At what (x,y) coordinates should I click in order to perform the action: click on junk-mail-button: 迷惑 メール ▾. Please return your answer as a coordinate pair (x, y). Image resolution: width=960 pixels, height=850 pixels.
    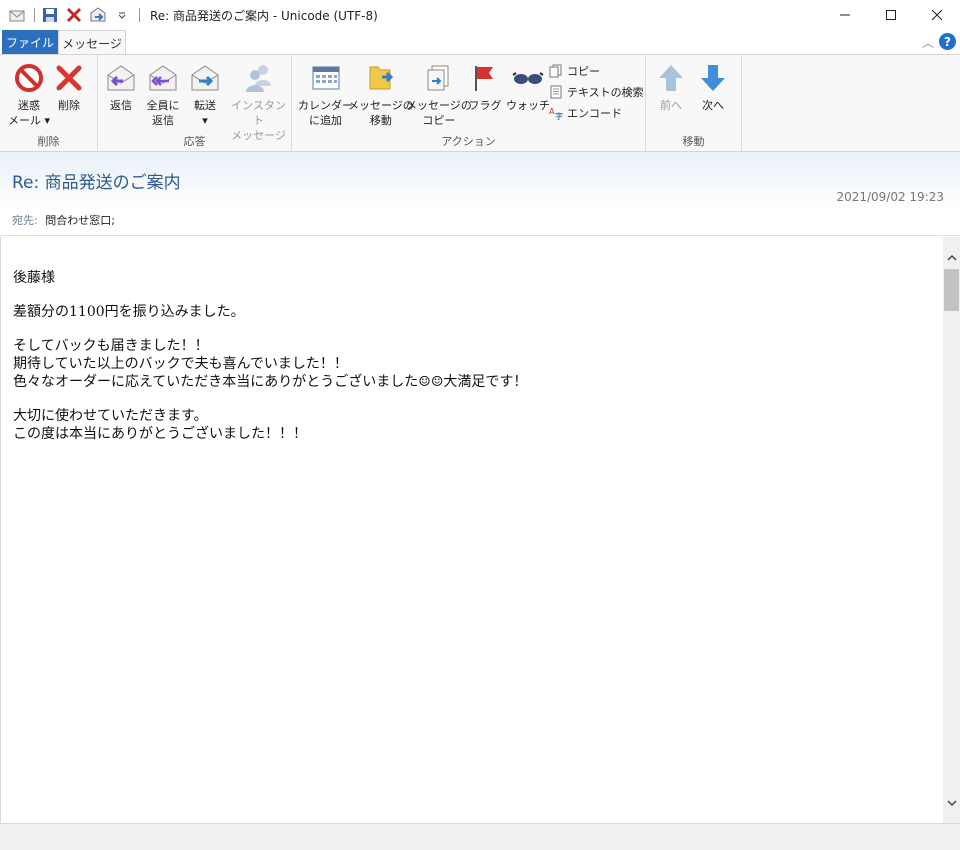
    Looking at the image, I should click on (29, 94).